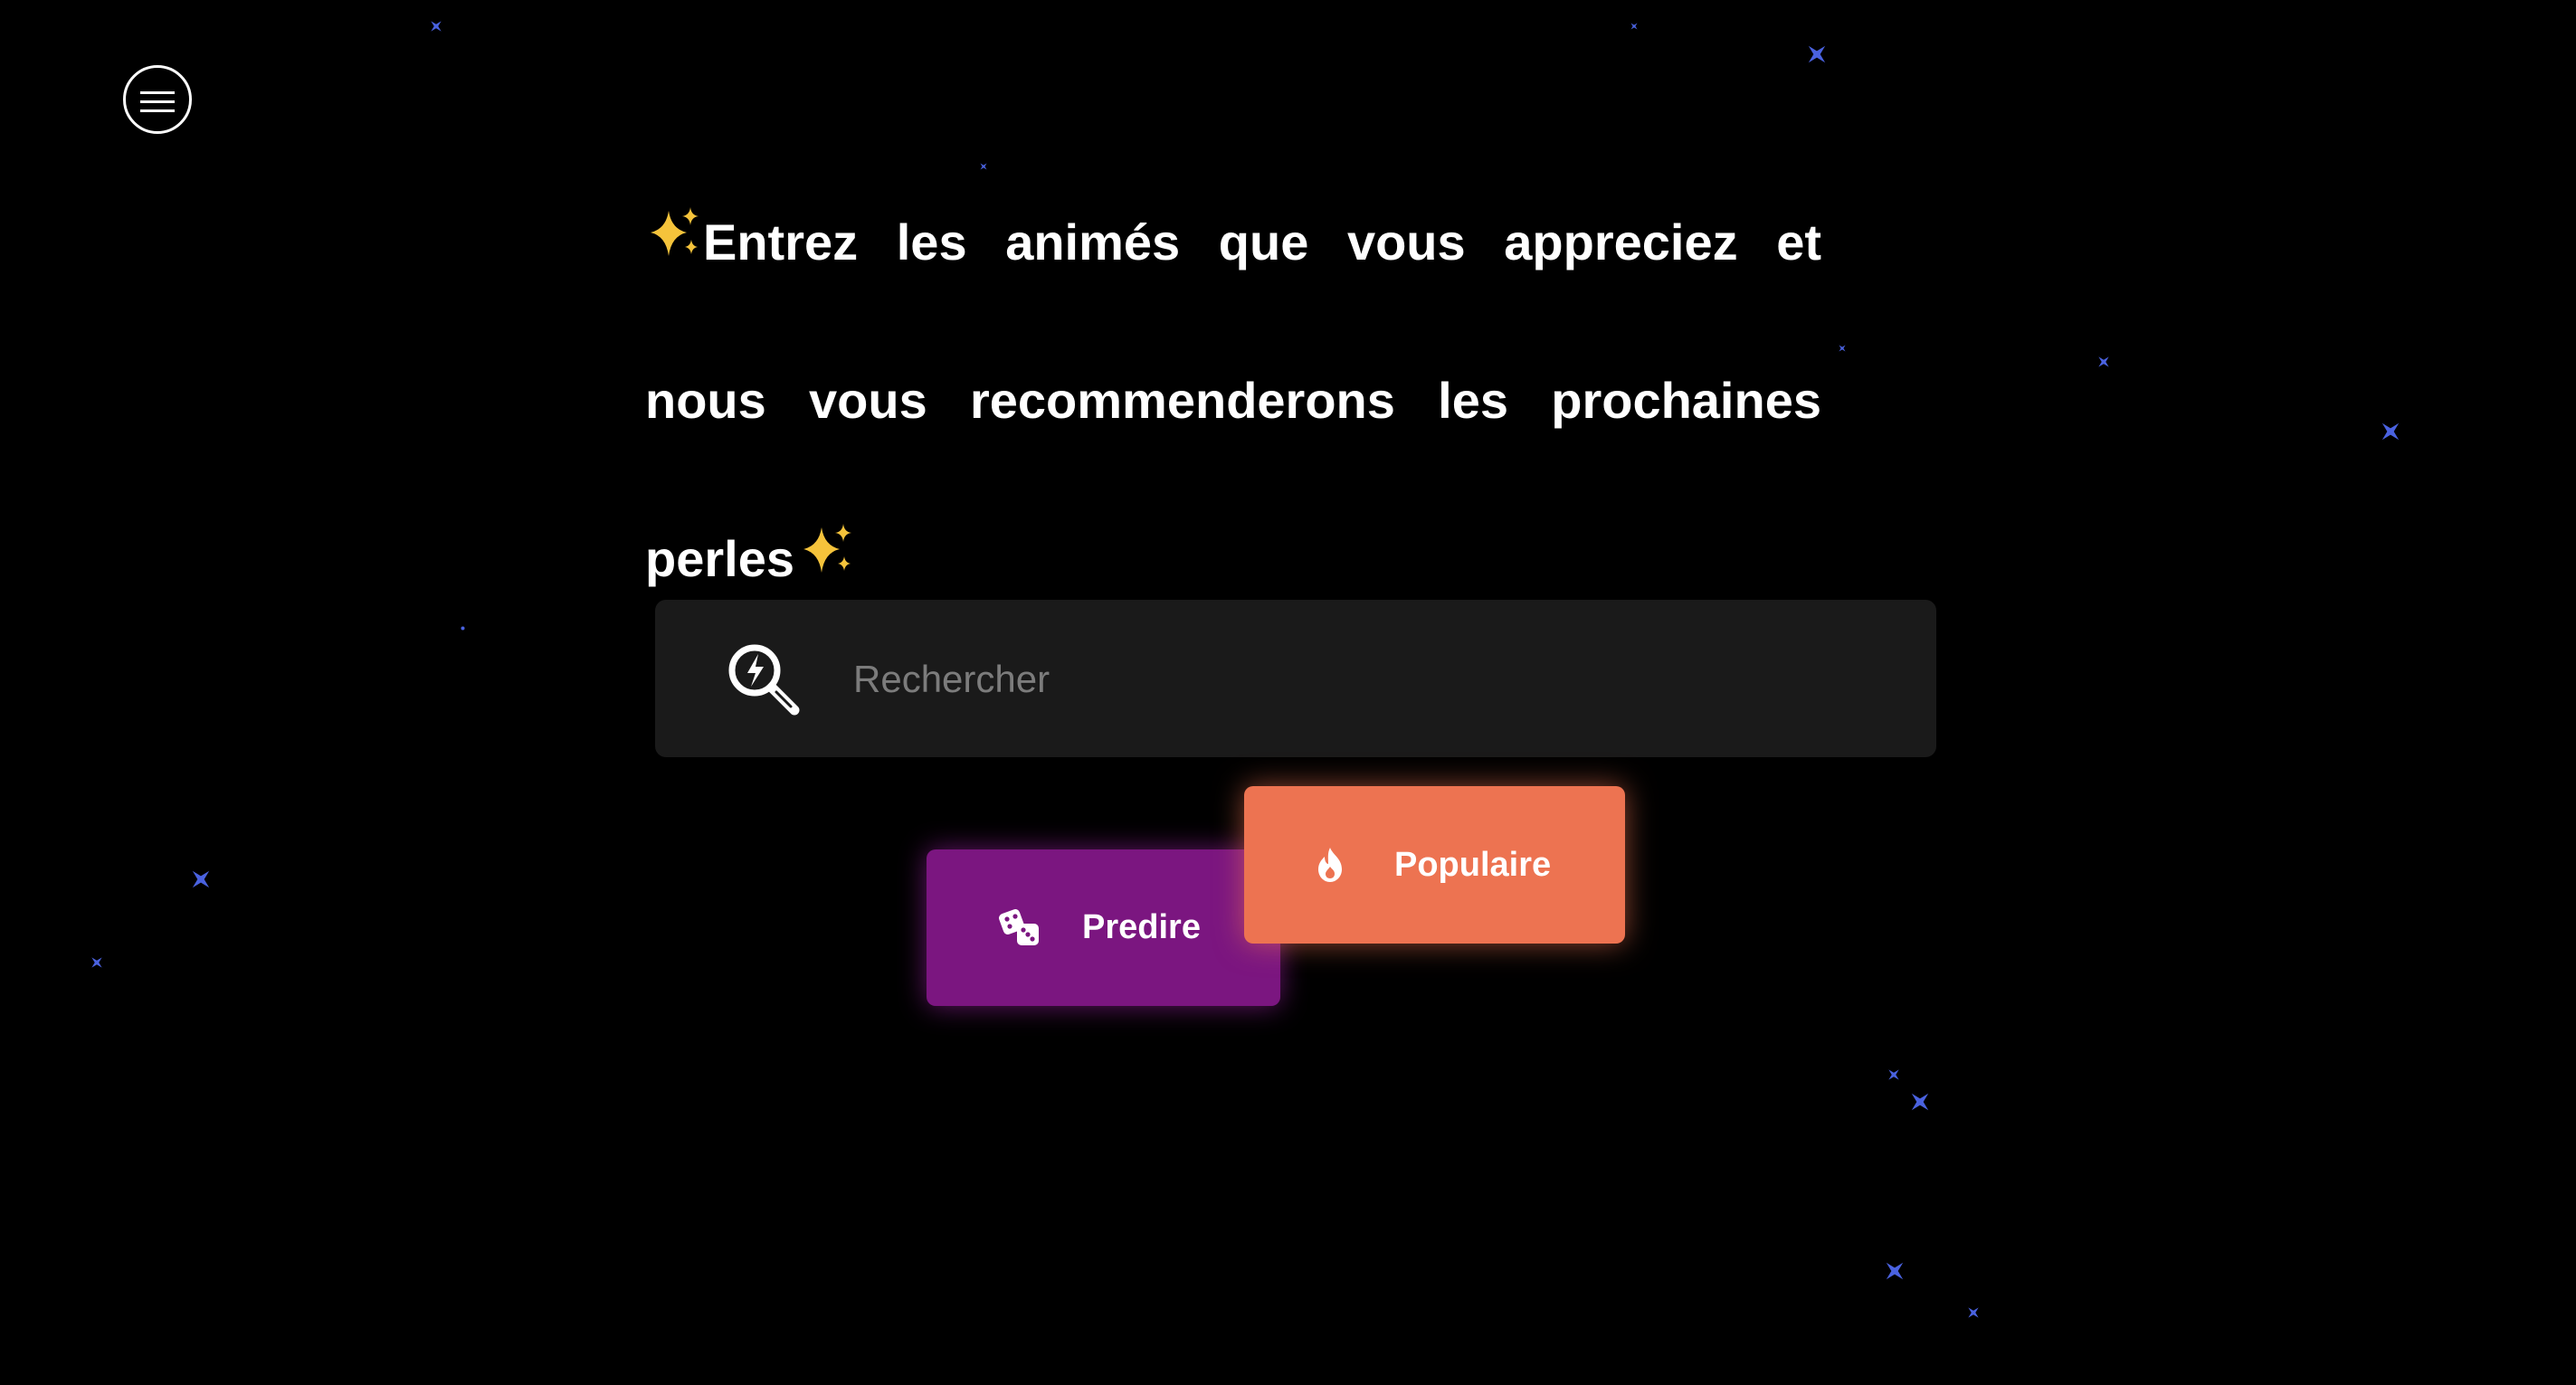  Describe the element at coordinates (1373, 679) in the screenshot. I see `search-input` at that location.